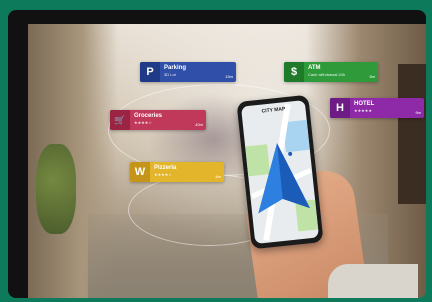 The width and height of the screenshot is (432, 302). What do you see at coordinates (364, 104) in the screenshot?
I see `tag-name: HOTEL` at bounding box center [364, 104].